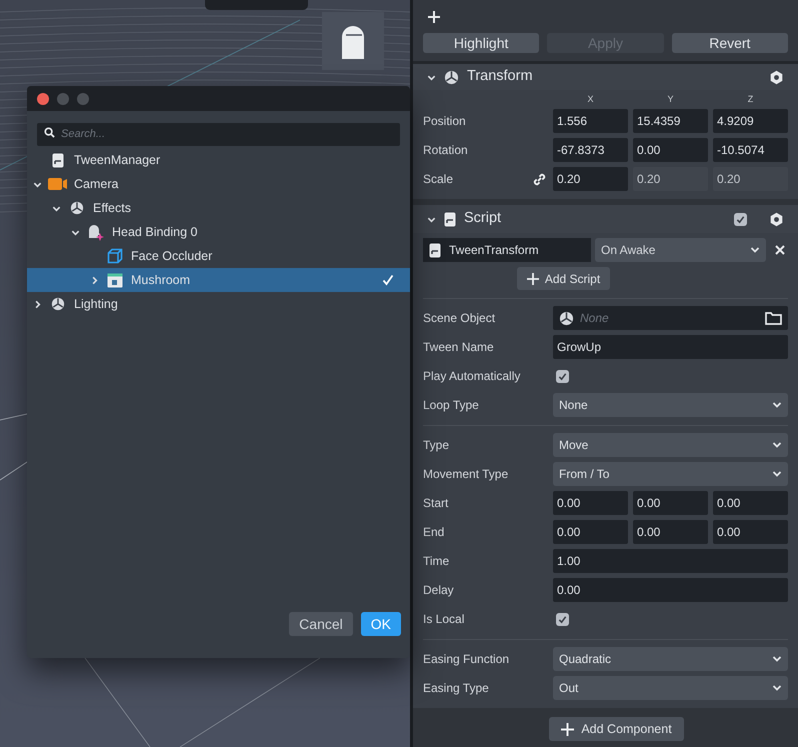 The width and height of the screenshot is (798, 747). What do you see at coordinates (155, 232) in the screenshot?
I see `tree-item-label: Head Binding 0` at bounding box center [155, 232].